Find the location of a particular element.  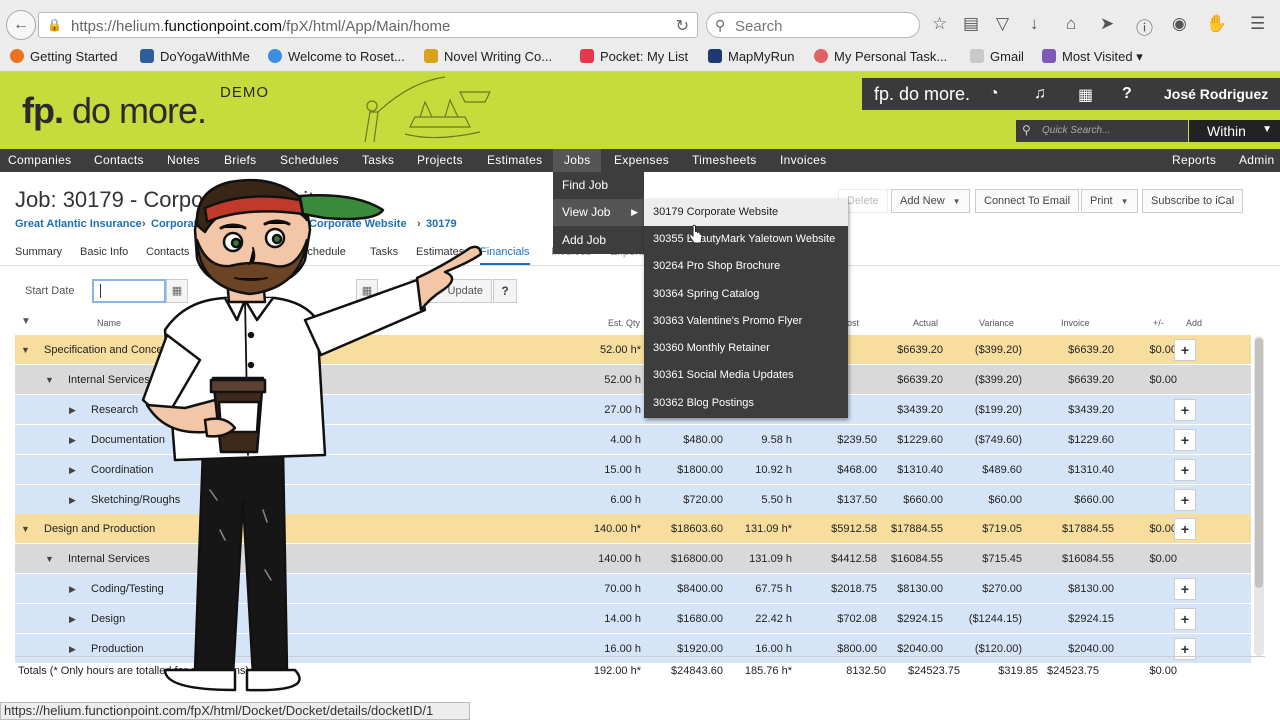

cell-act-cost: $137.50 is located at coordinates (857, 499).